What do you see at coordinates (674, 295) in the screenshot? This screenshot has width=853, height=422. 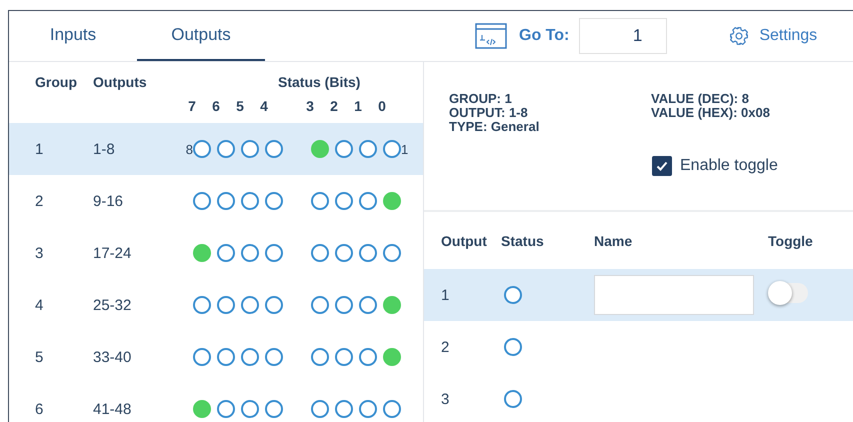 I see `name-field` at bounding box center [674, 295].